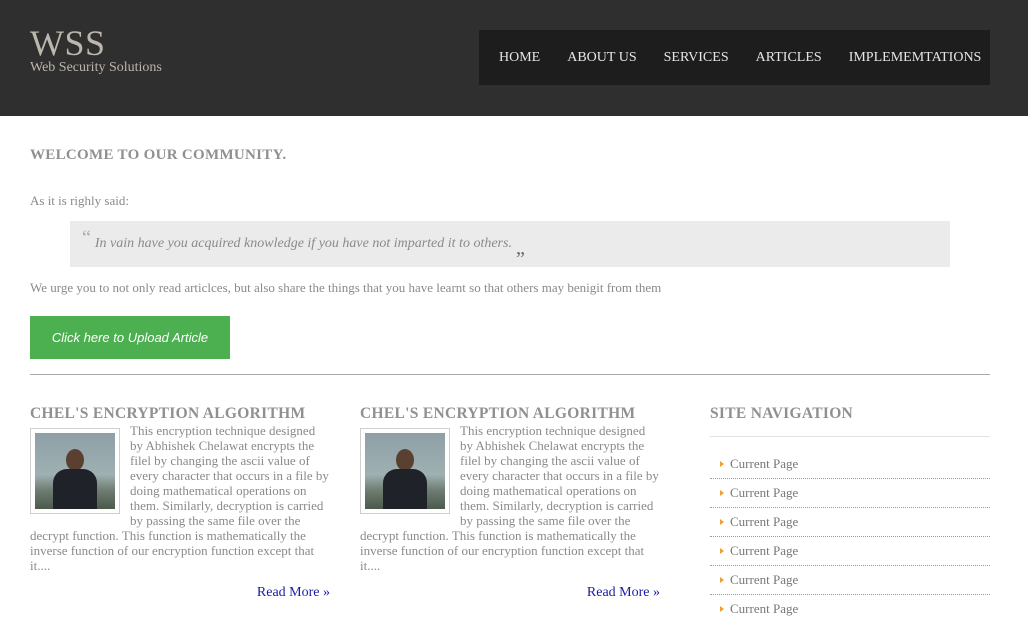  I want to click on nav-implementations: IMPLEMEMTATIONS, so click(915, 58).